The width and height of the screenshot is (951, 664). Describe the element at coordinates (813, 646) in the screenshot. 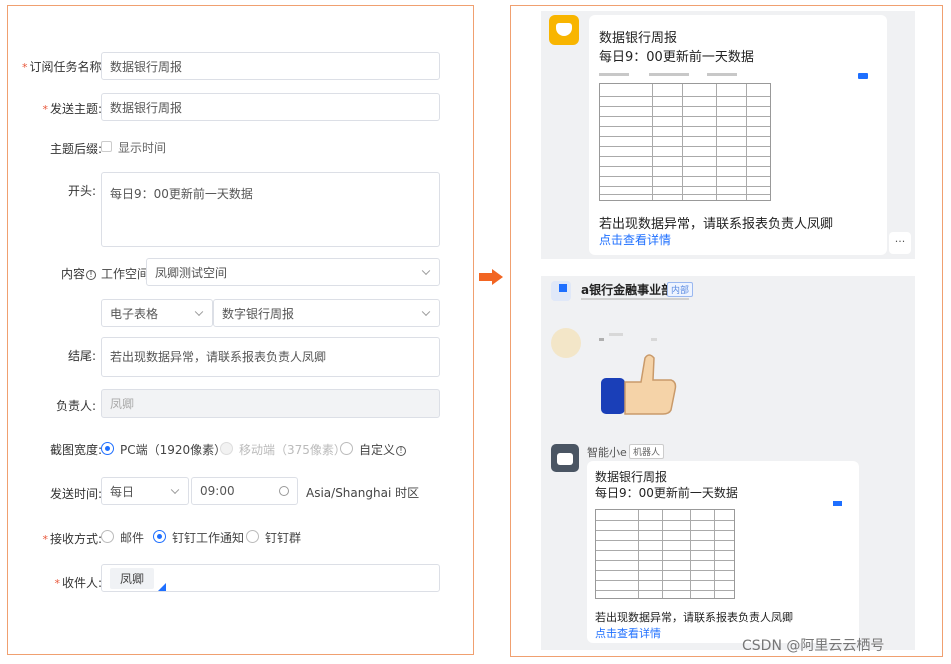

I see `csdn-watermark: CSDN @阿里云云栖号` at that location.